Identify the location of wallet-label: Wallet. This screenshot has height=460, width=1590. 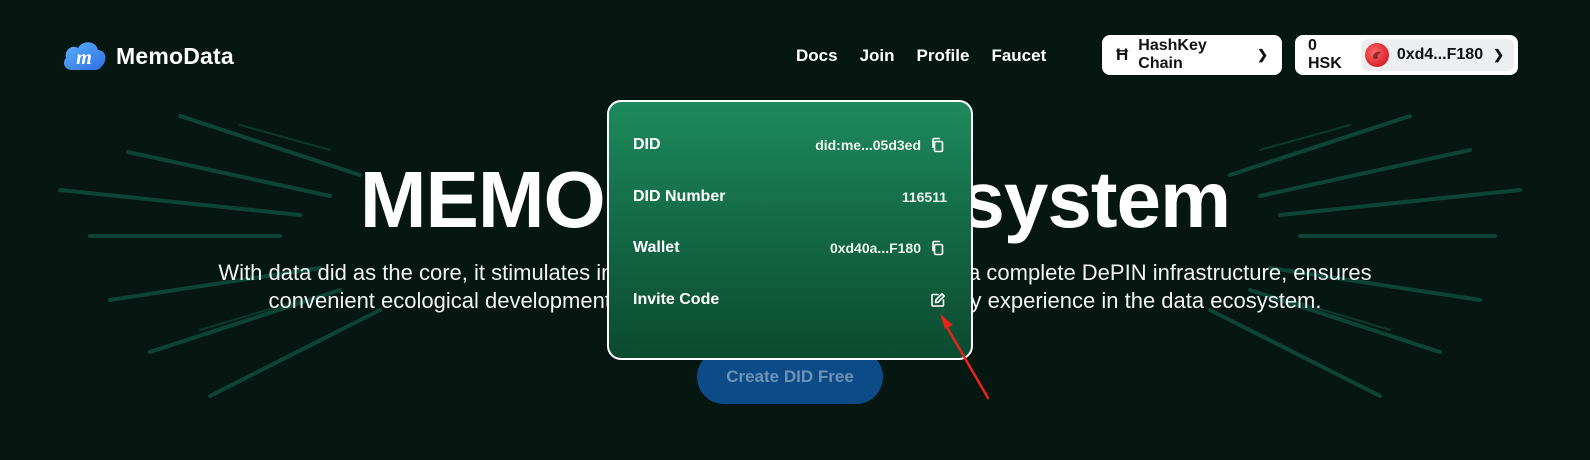
(656, 247).